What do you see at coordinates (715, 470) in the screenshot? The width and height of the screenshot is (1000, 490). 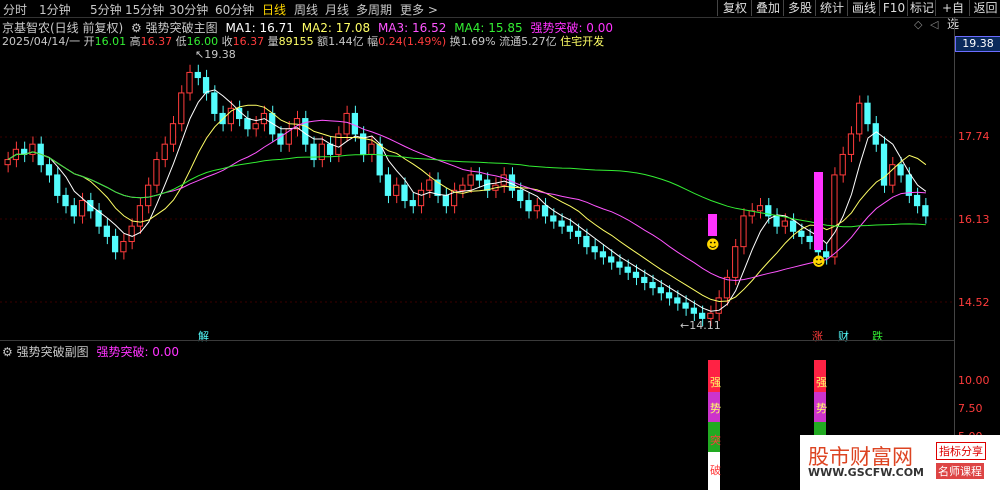 I see `sub-bar-char: 破` at bounding box center [715, 470].